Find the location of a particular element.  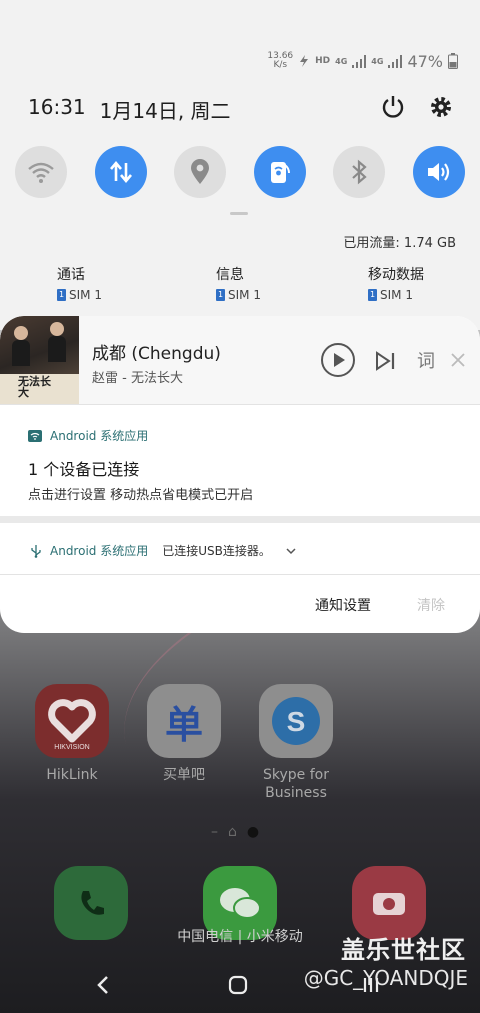

notification-title: 1 个设备已连接 is located at coordinates (84, 469).